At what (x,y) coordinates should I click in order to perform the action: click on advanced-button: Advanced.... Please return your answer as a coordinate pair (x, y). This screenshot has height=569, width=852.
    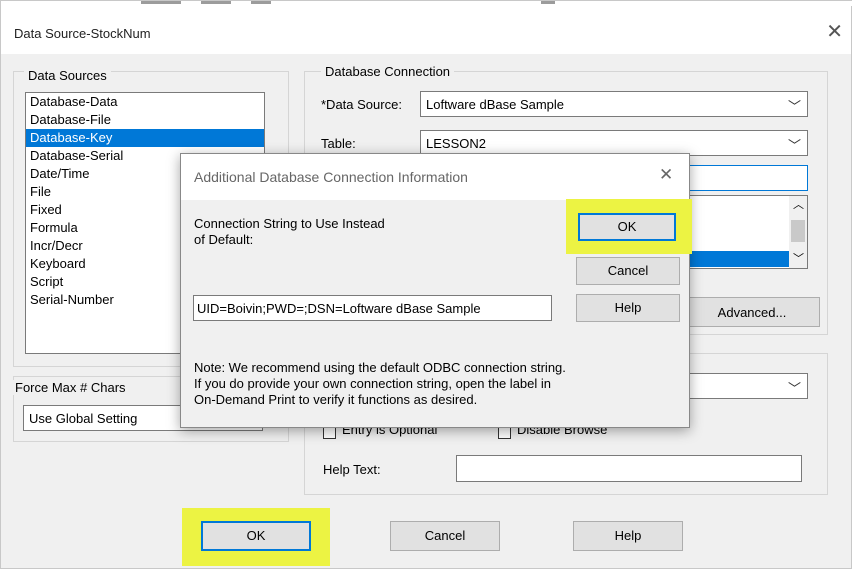
    Looking at the image, I should click on (752, 312).